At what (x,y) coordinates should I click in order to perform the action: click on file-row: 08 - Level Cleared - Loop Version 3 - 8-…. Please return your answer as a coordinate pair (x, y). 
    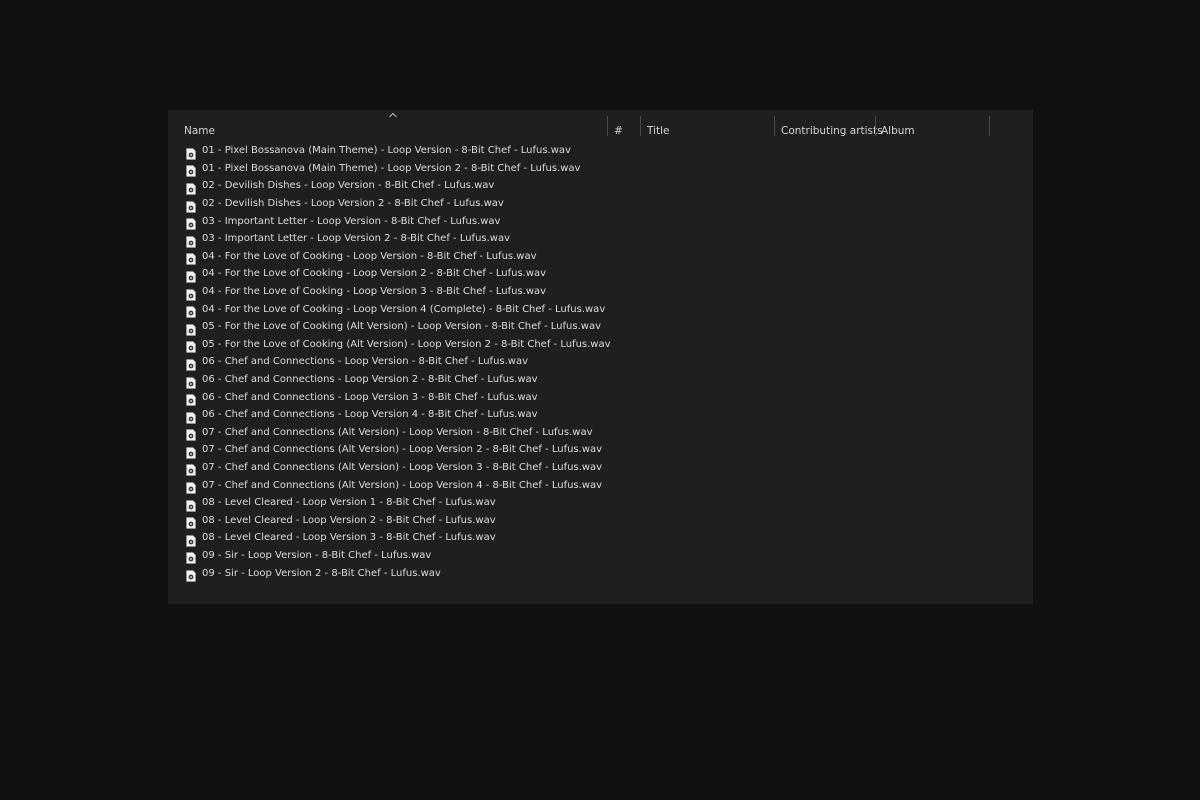
    Looking at the image, I should click on (606, 538).